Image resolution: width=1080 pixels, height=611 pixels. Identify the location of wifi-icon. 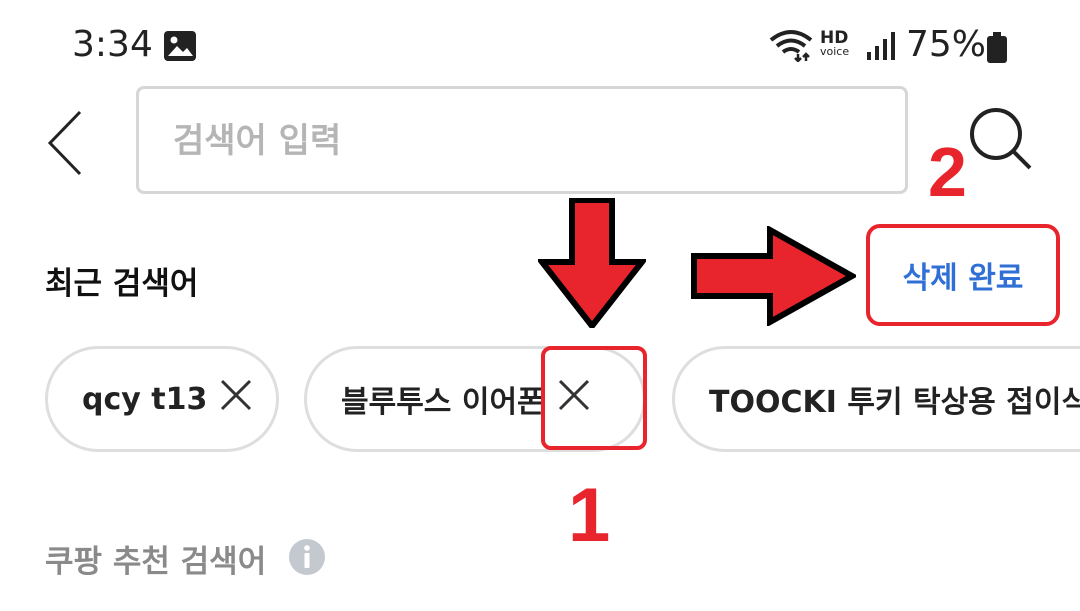
(791, 47).